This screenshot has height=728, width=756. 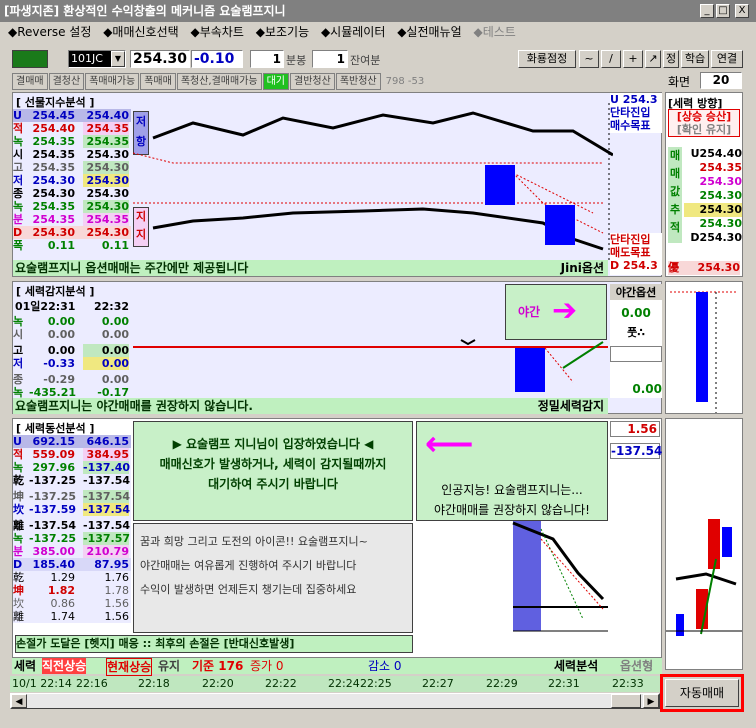 What do you see at coordinates (66, 81) in the screenshot?
I see `mode-item: 결청산` at bounding box center [66, 81].